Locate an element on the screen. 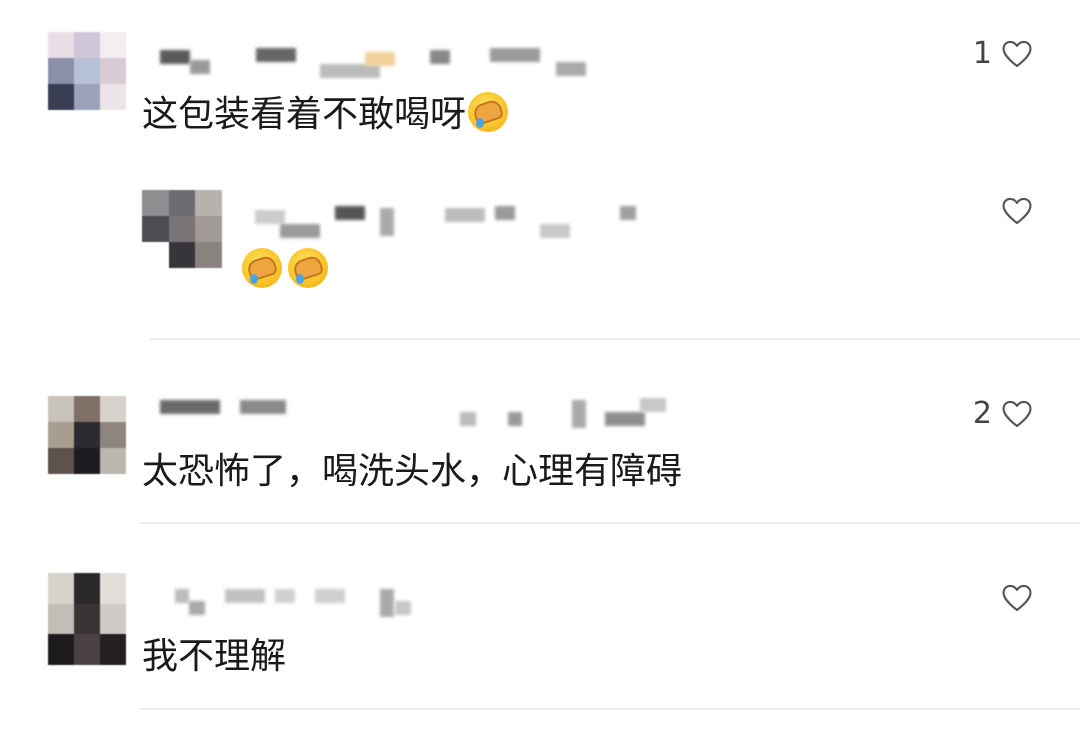 Image resolution: width=1080 pixels, height=729 pixels. comment-text is located at coordinates (284, 270).